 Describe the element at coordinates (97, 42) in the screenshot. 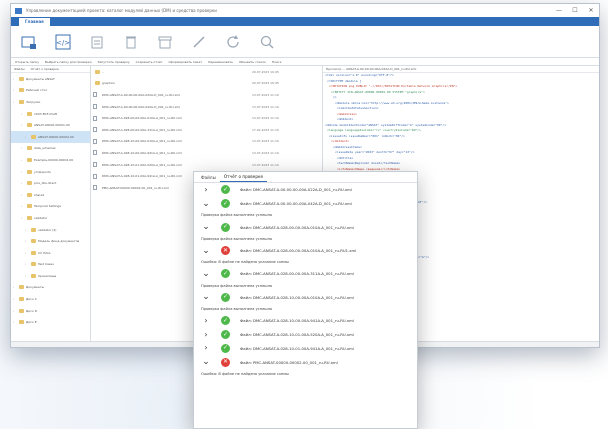

I see `validate-button` at that location.